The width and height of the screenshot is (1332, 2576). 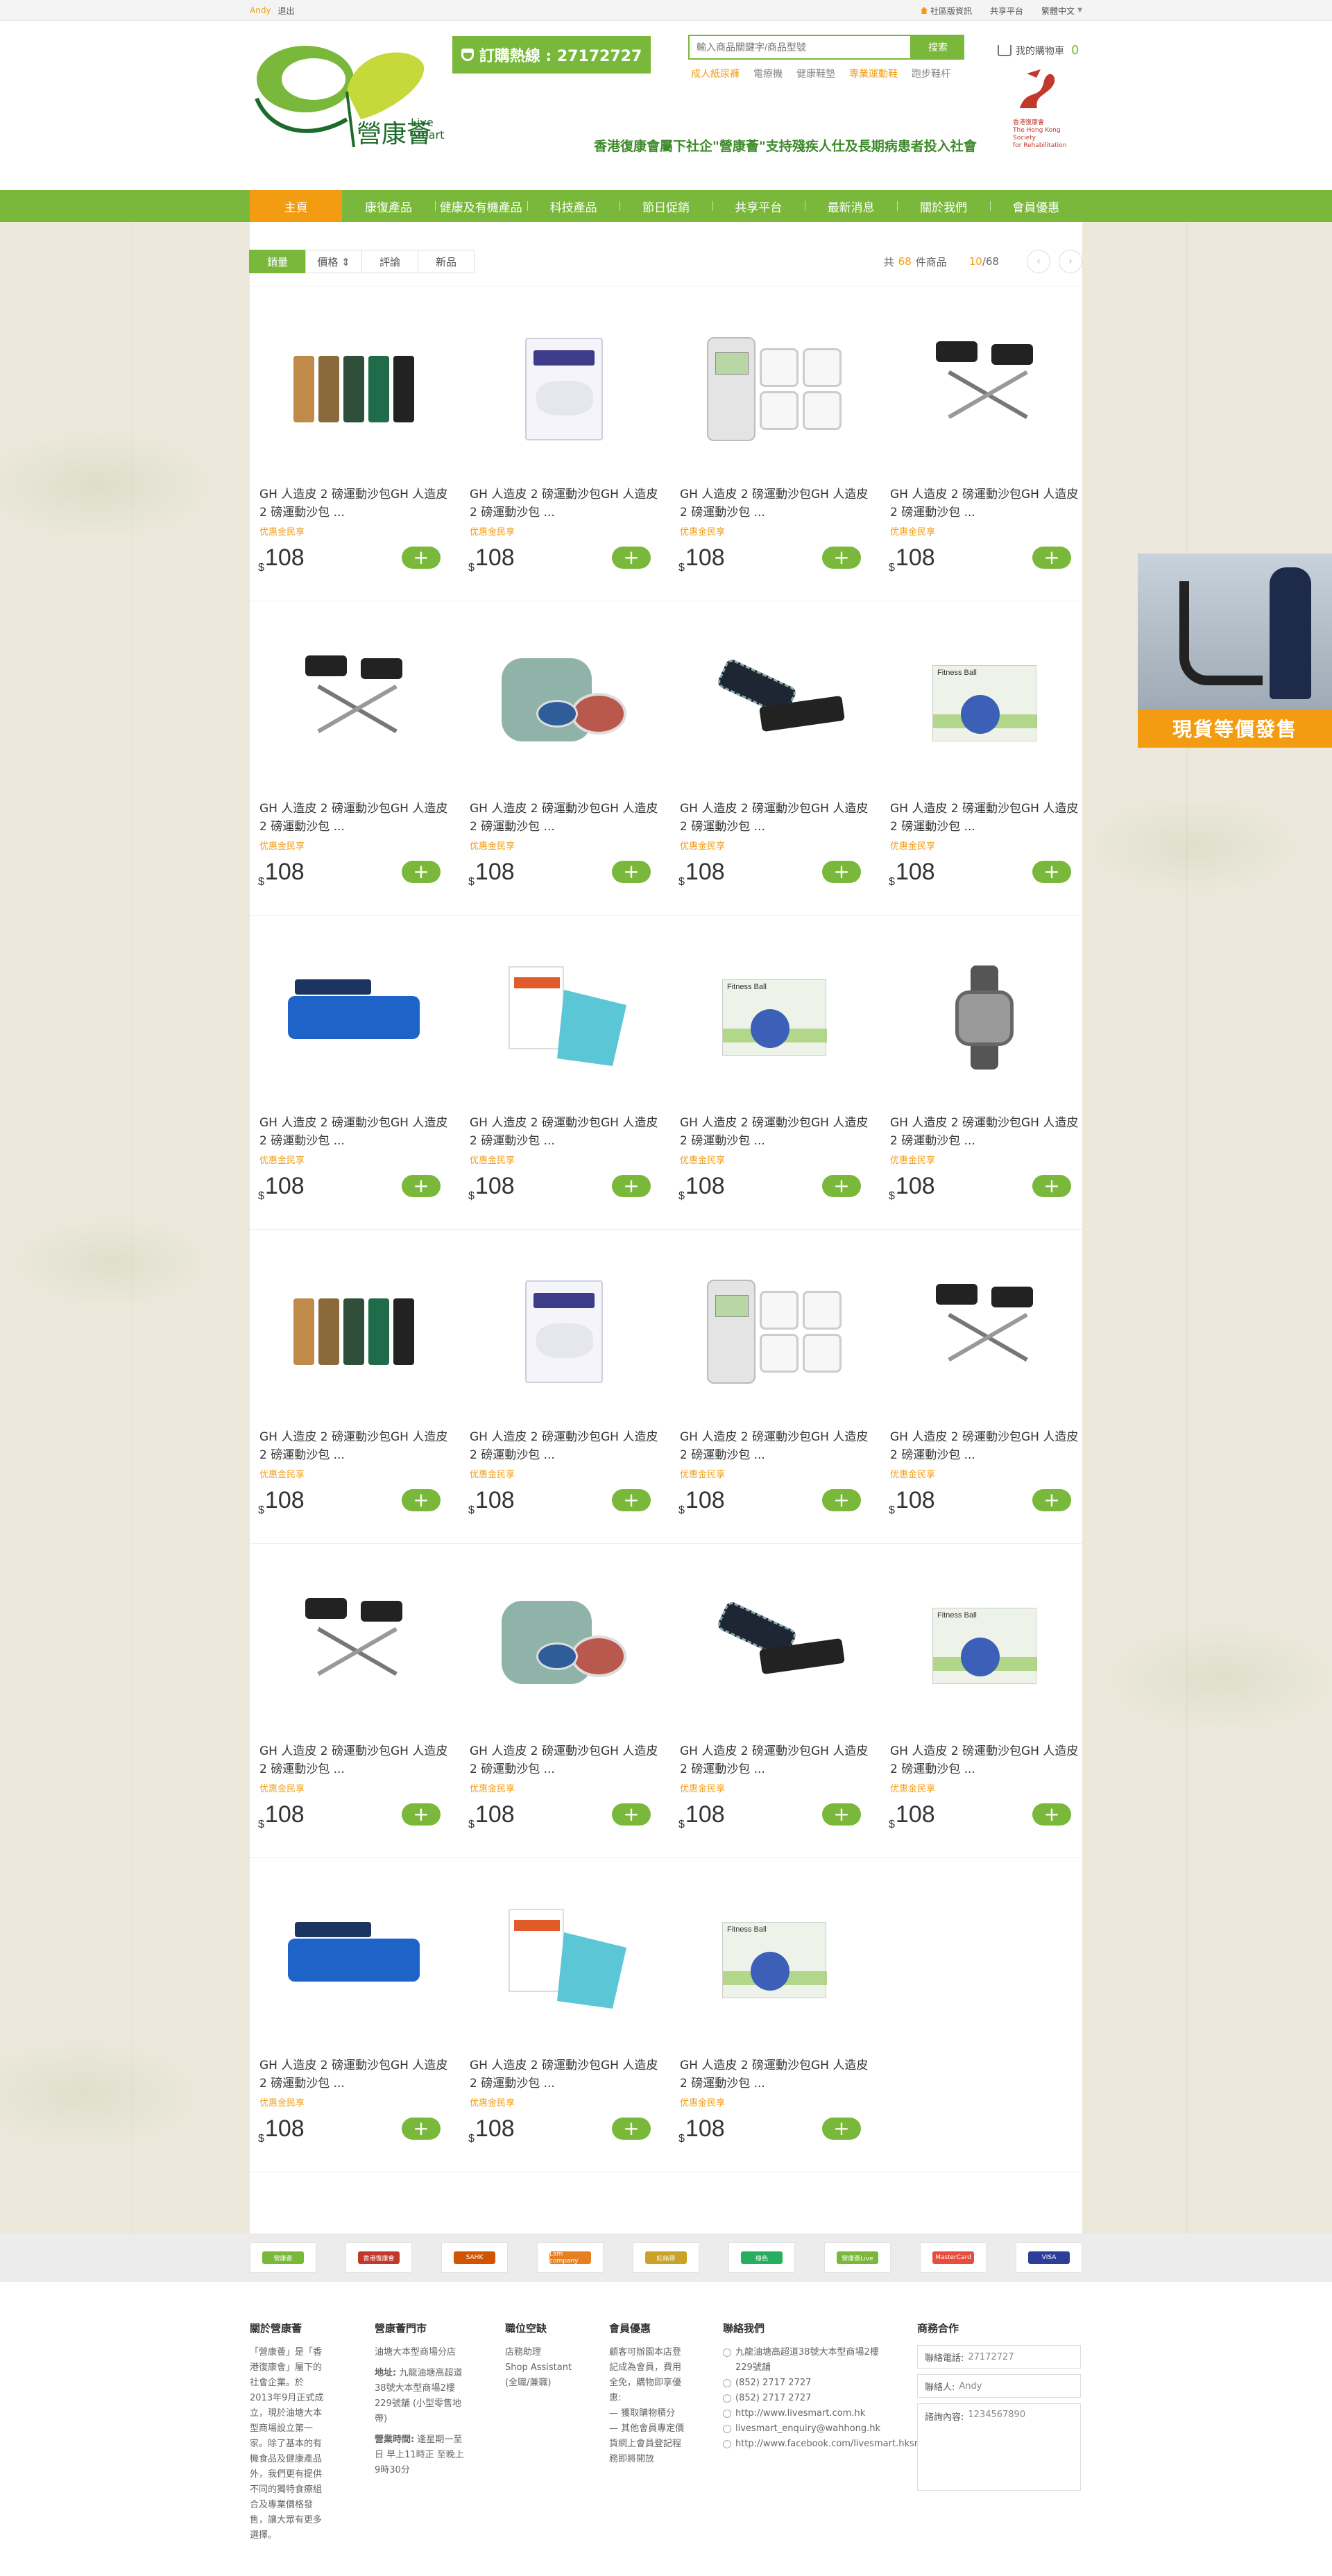 What do you see at coordinates (758, 206) in the screenshot?
I see `nav-item-share: 共享平台` at bounding box center [758, 206].